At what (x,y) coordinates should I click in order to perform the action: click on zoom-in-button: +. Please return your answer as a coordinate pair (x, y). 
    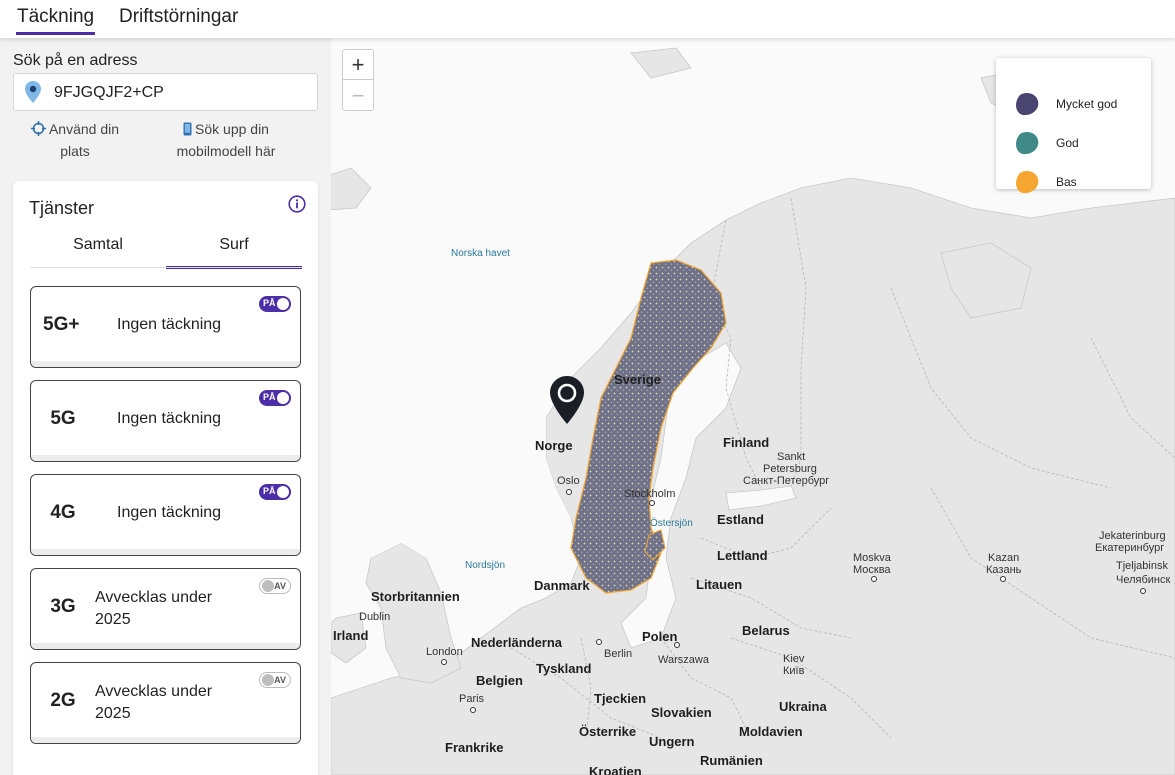
    Looking at the image, I should click on (358, 65).